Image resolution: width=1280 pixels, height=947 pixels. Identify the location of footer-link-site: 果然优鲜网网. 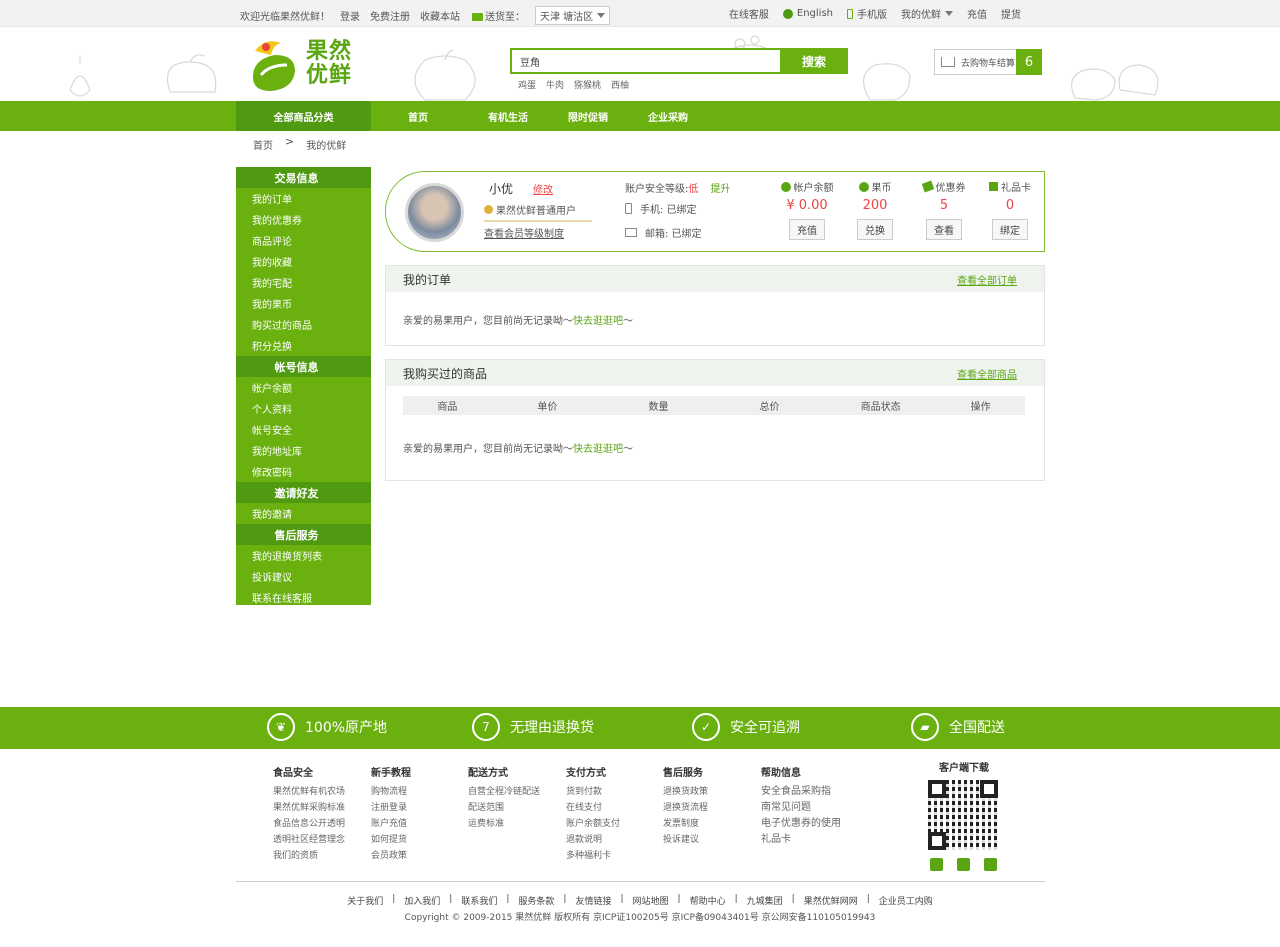
(831, 900).